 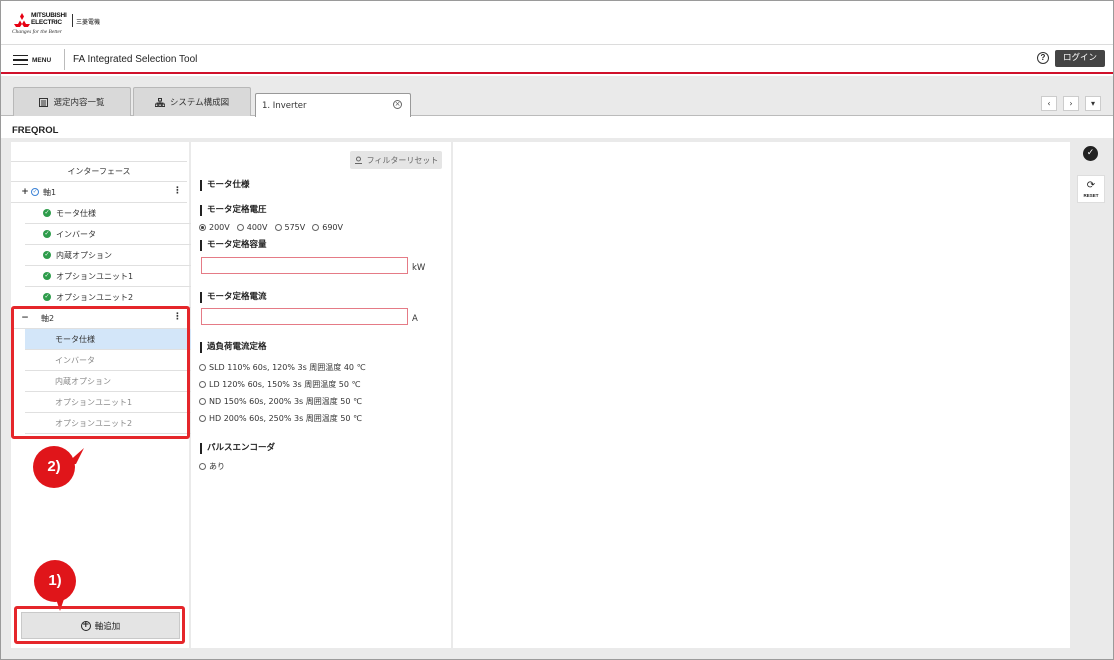 I want to click on overload-option: SLD 110% 60s, 120% 3s 周囲温度 40 ℃, so click(x=282, y=367).